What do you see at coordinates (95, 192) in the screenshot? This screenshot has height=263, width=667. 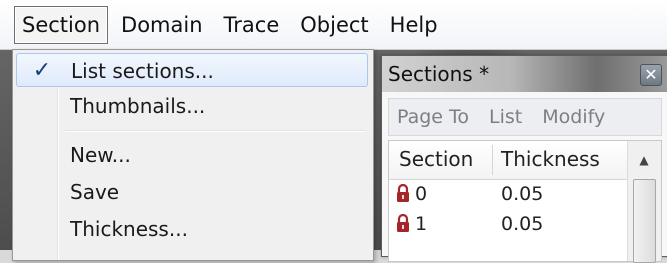 I see `menu-item-label: Save` at bounding box center [95, 192].